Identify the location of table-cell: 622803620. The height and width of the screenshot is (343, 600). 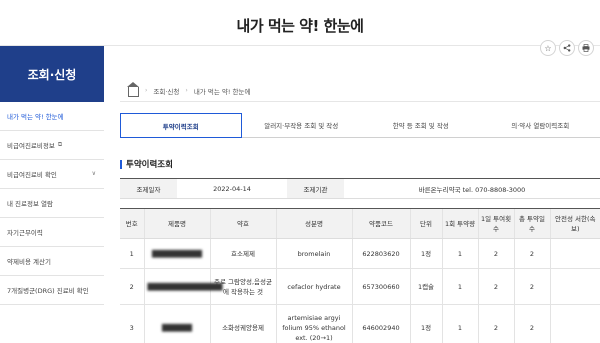
(380, 253).